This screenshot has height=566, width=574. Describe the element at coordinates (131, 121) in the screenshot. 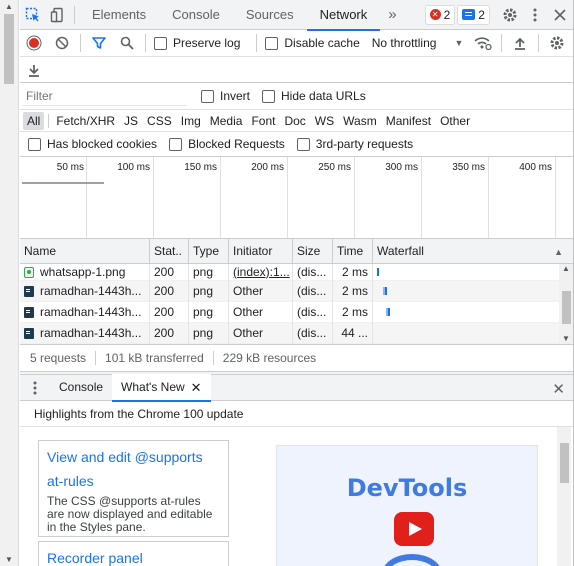

I see `type-filter-js: JS` at that location.